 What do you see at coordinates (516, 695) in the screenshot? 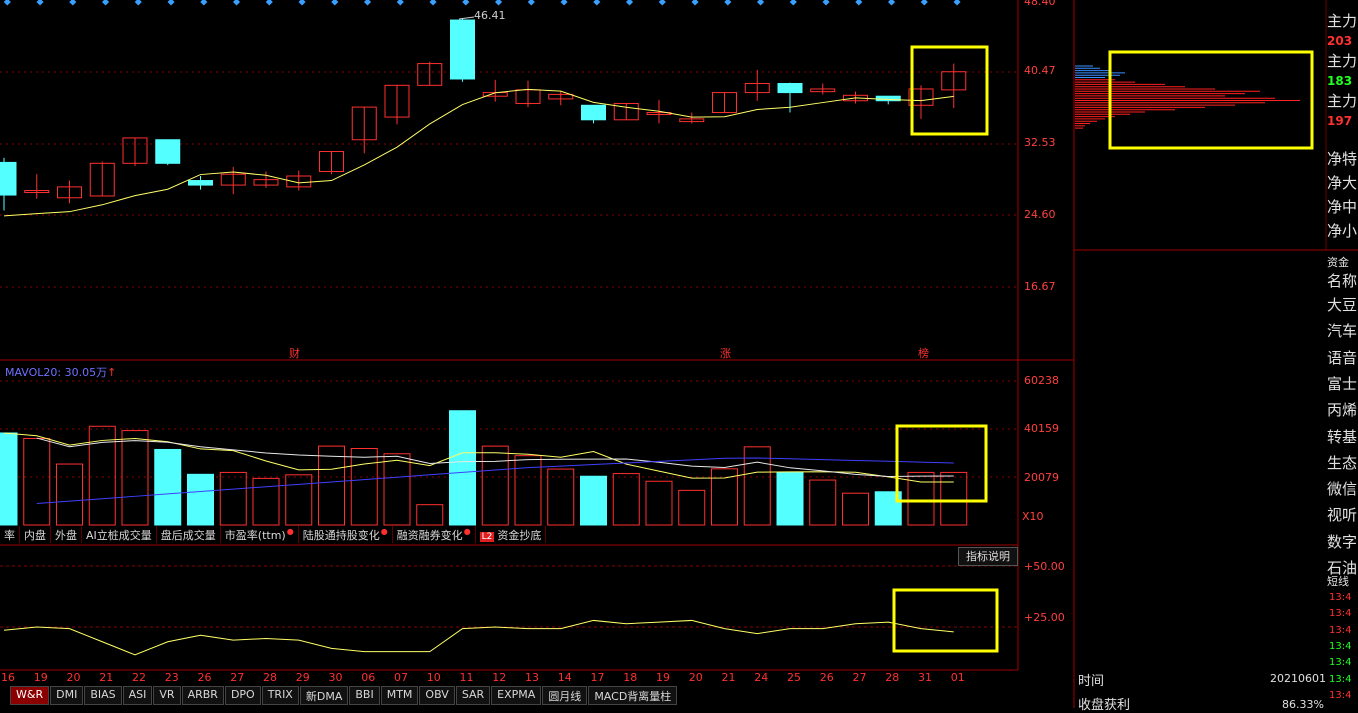
I see `indicator-tab: EXPMA` at bounding box center [516, 695].